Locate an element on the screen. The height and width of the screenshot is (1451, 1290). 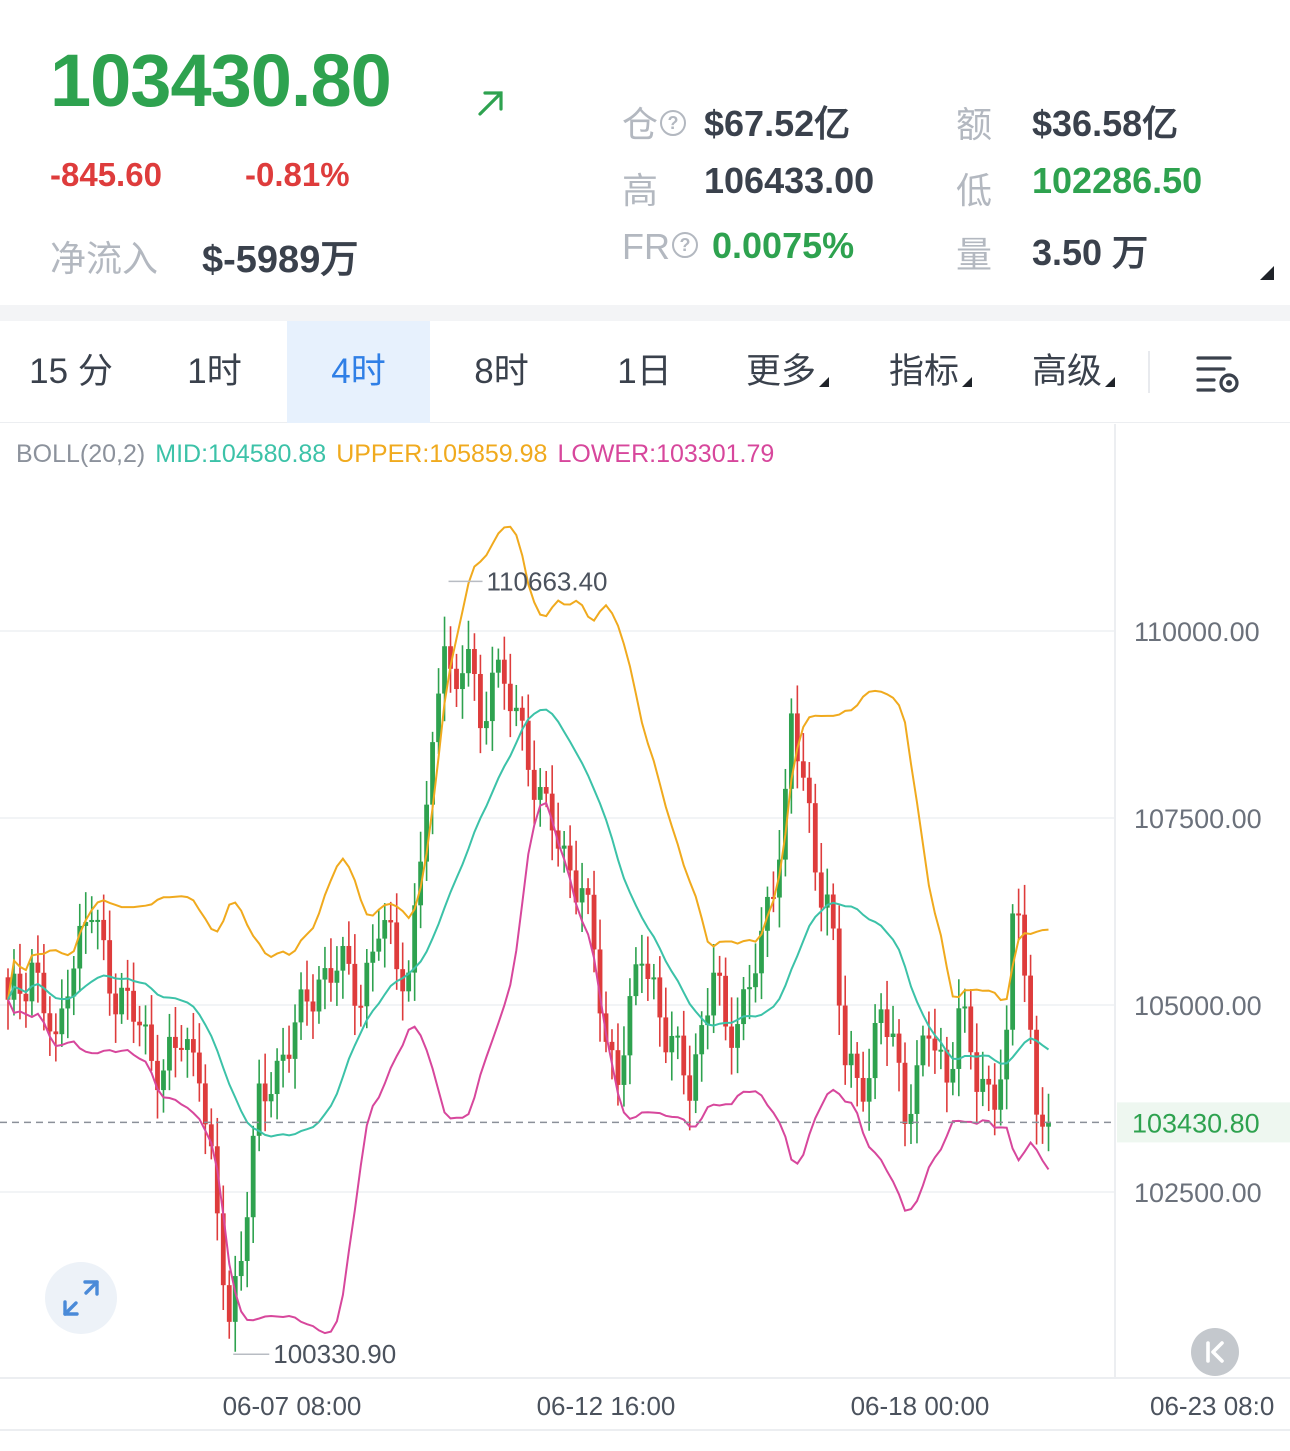
tab-1h: 1时 is located at coordinates (214, 372).